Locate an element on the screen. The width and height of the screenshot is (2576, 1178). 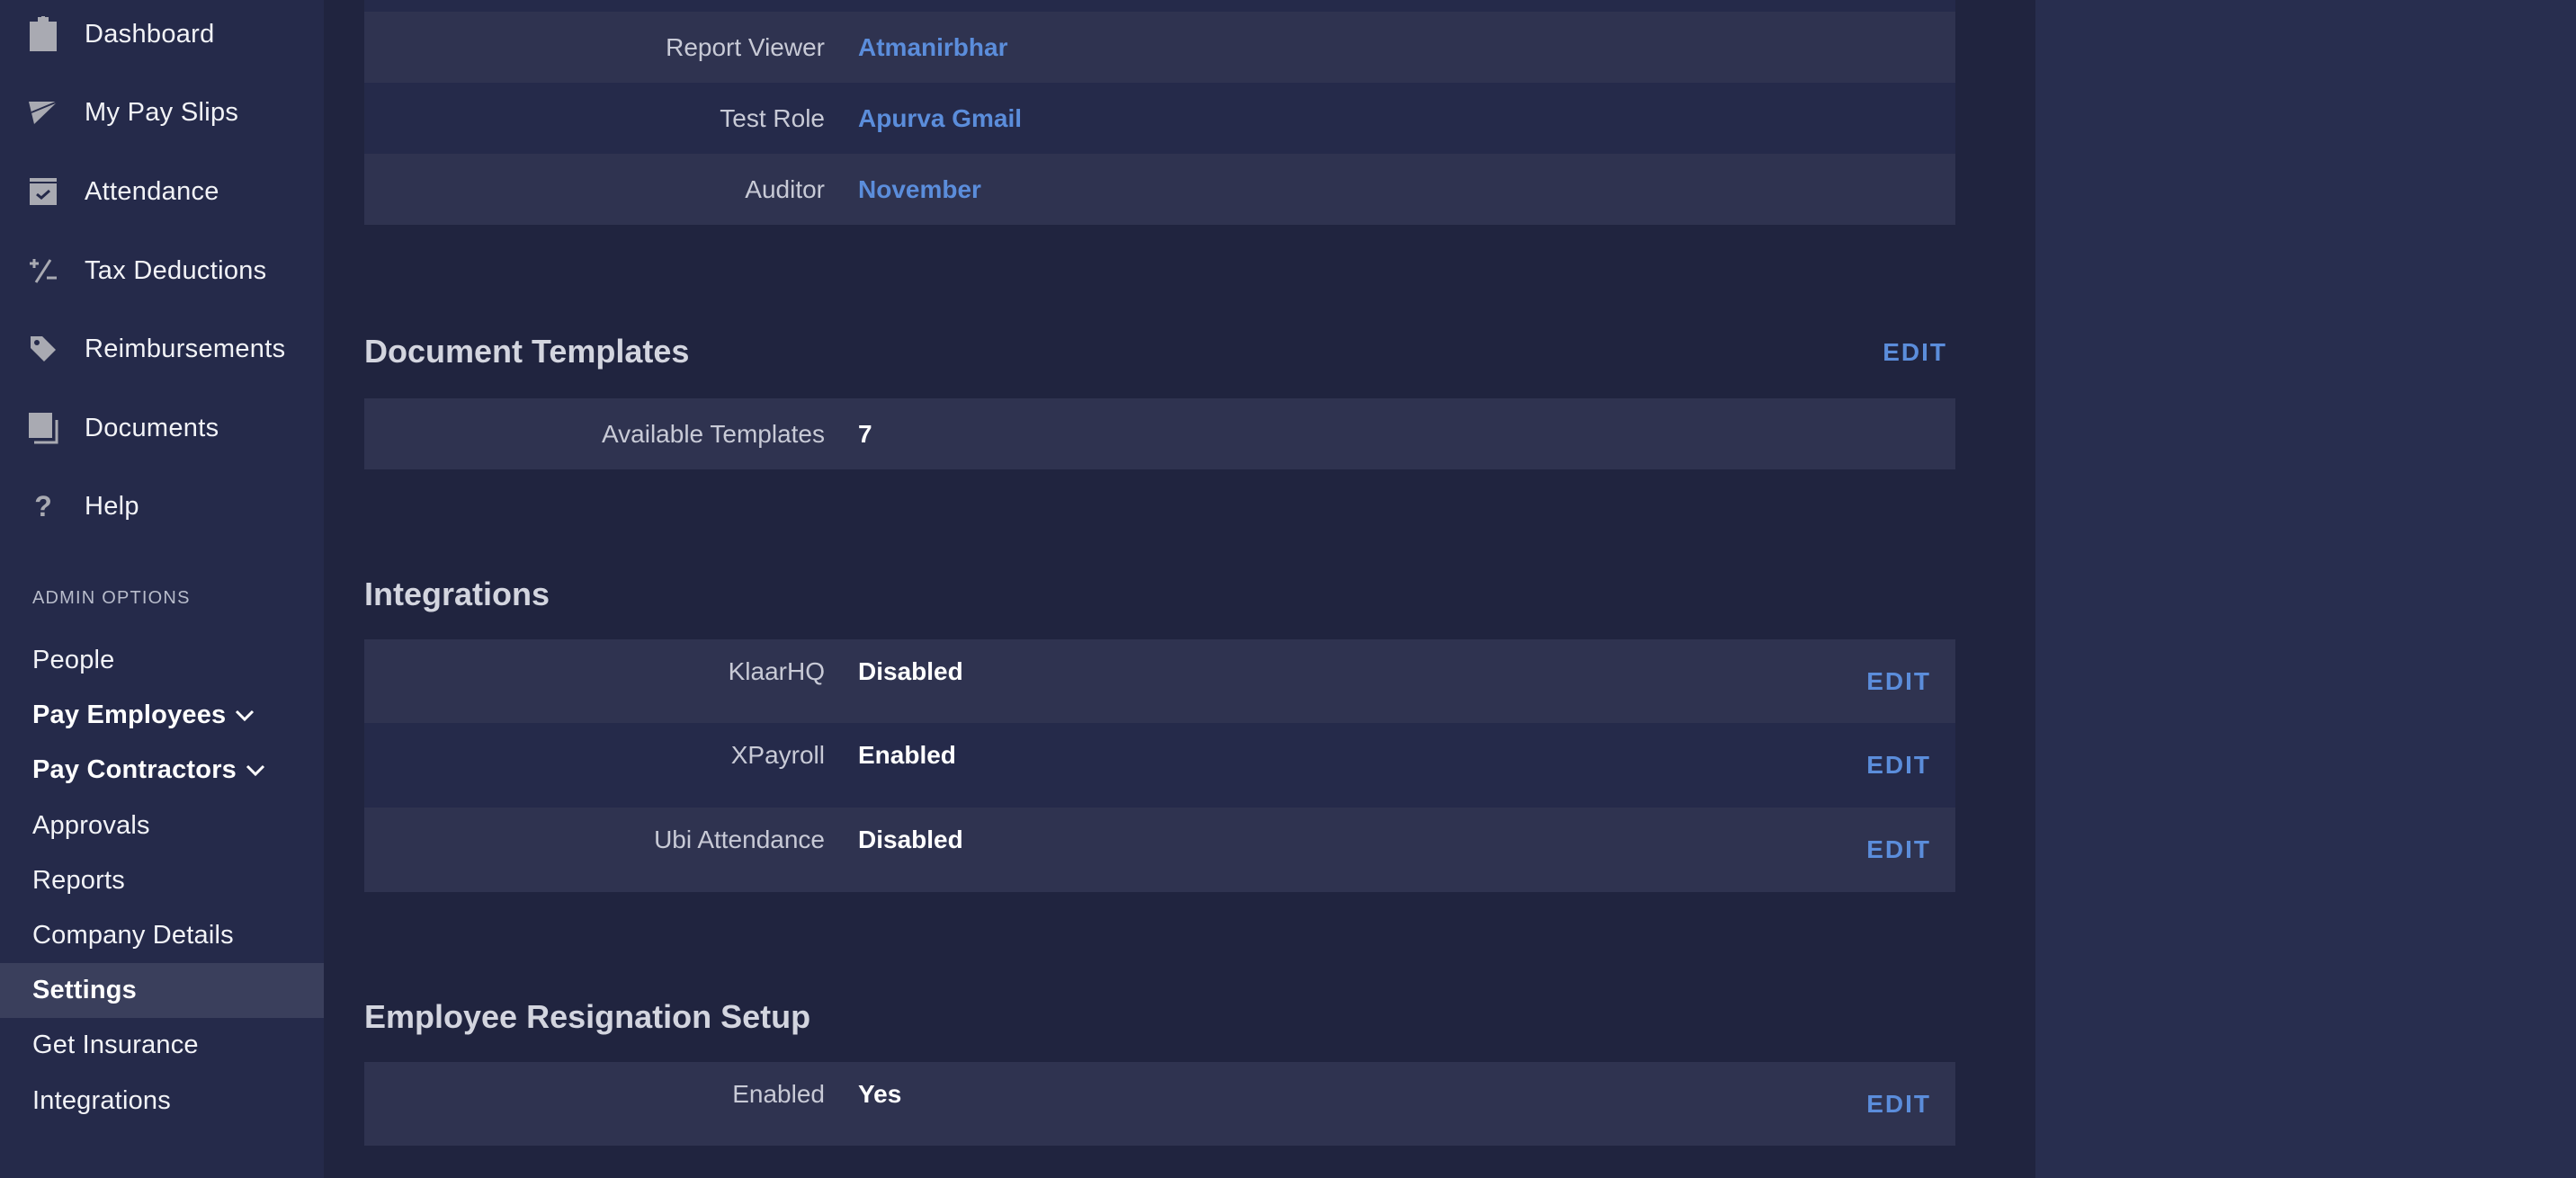
sidebar-item-company-details: Company Details is located at coordinates (162, 935).